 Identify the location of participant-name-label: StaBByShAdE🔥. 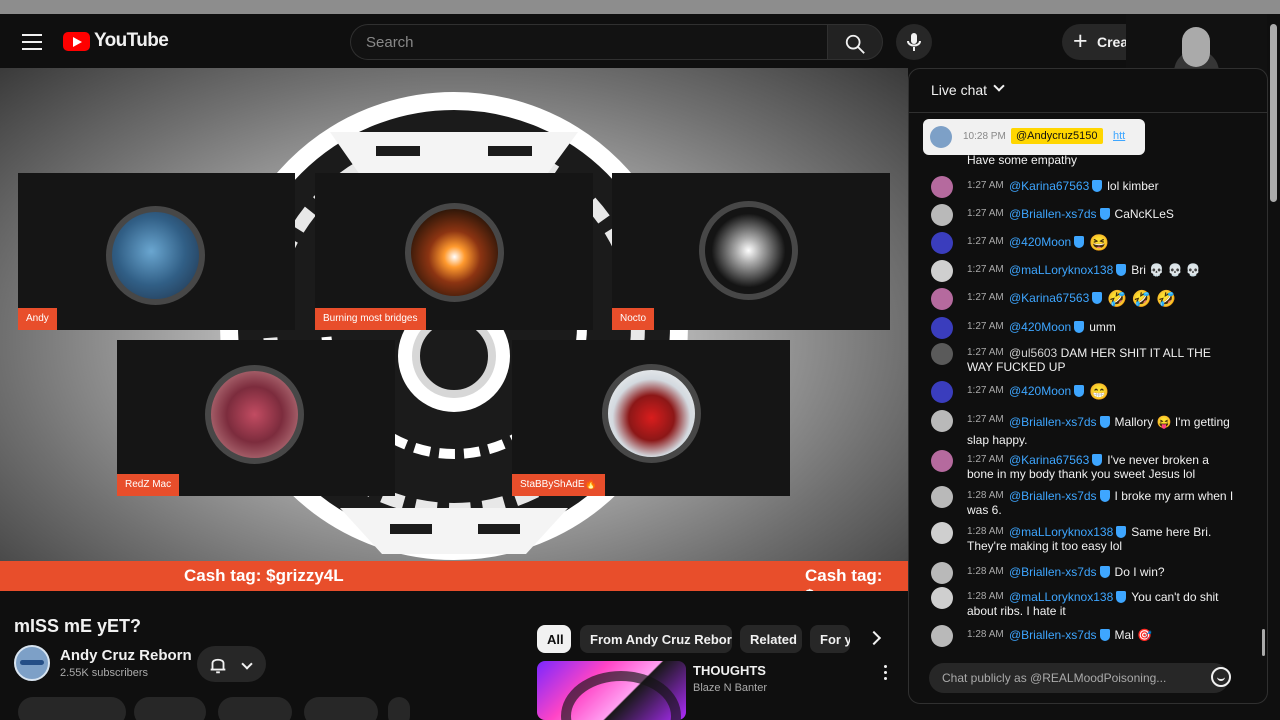
(558, 485).